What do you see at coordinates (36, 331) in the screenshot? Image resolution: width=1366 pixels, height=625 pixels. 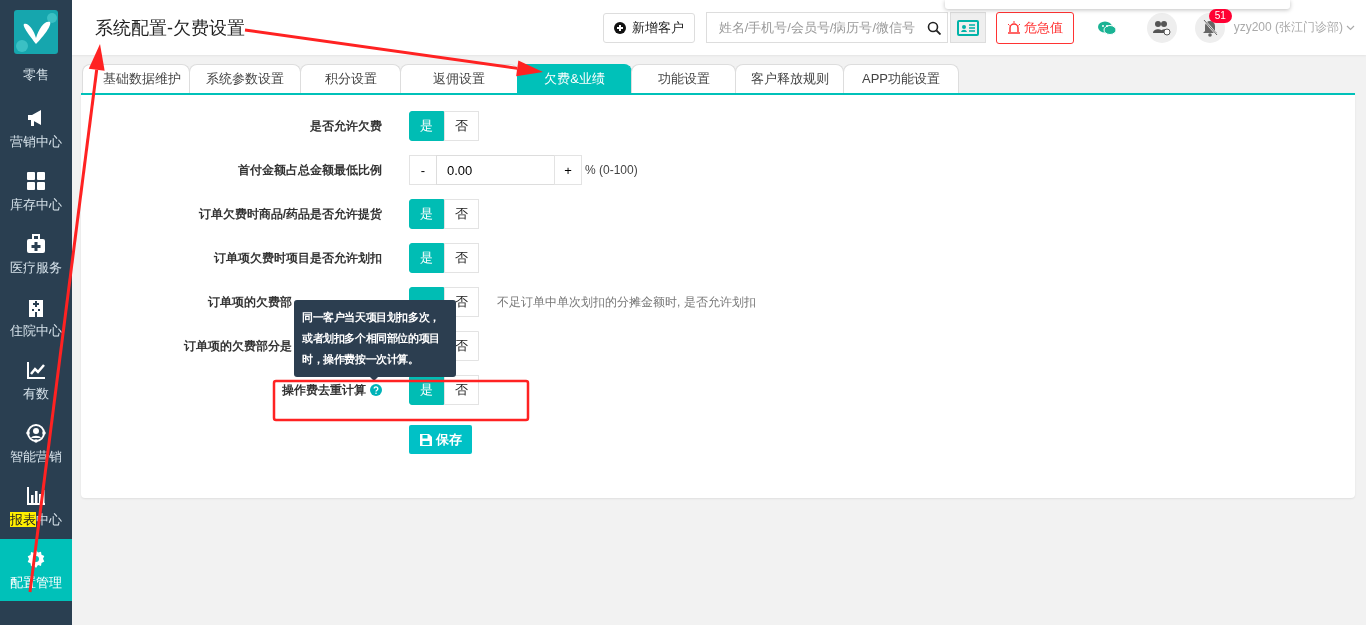 I see `sidebar-label: 住院中心` at bounding box center [36, 331].